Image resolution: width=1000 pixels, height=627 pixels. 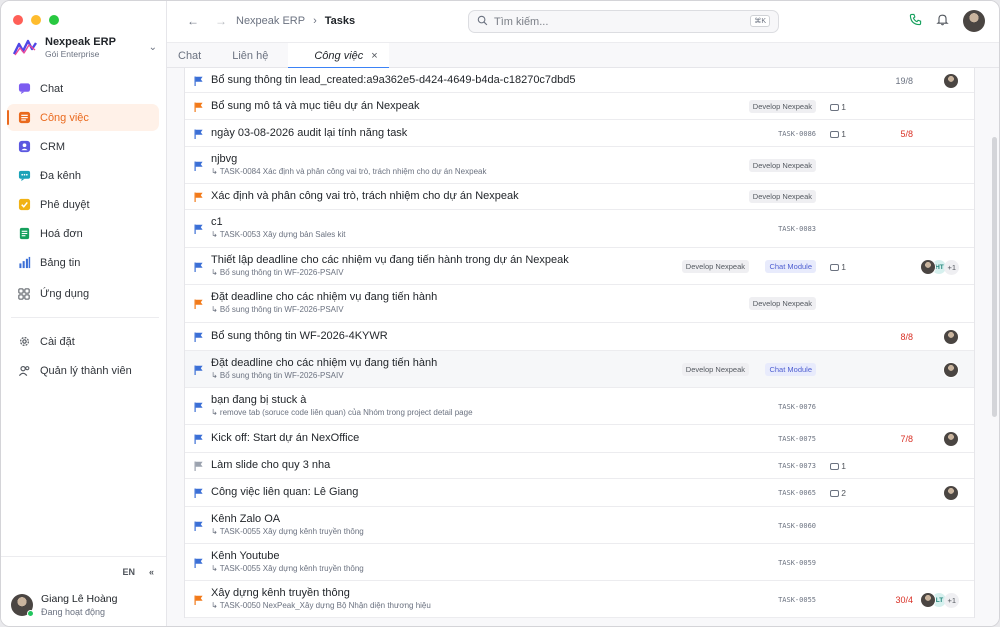 I want to click on assignee-group: HT +1, so click(x=939, y=267).